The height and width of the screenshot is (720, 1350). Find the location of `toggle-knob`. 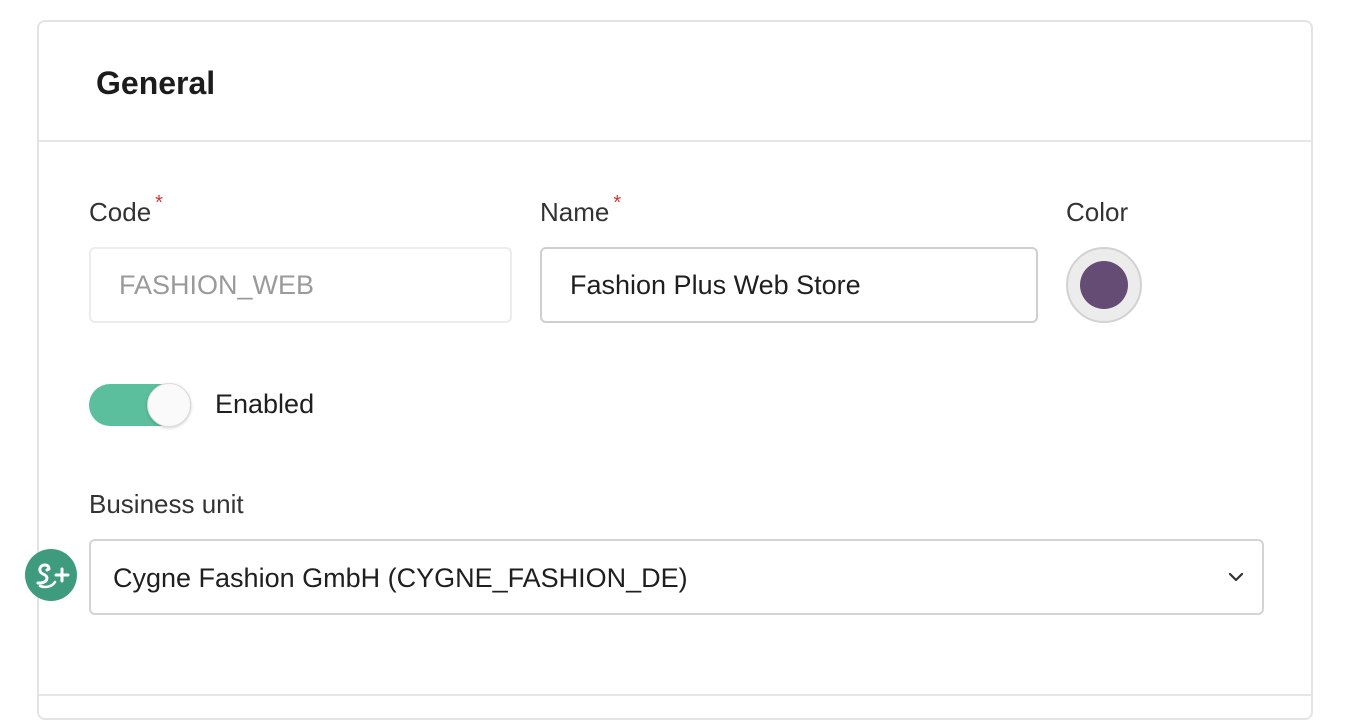

toggle-knob is located at coordinates (169, 405).